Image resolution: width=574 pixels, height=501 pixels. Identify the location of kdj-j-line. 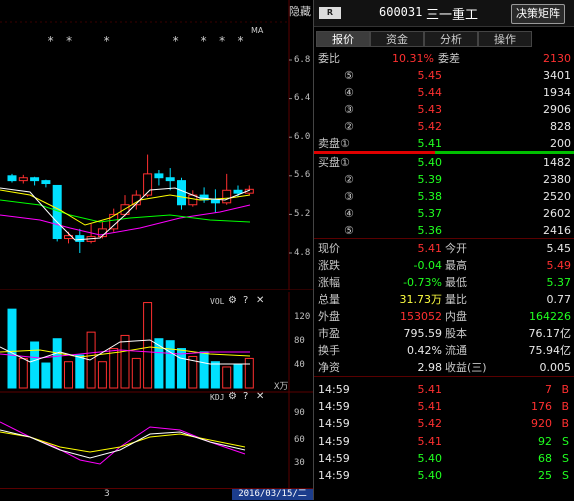
(123, 443).